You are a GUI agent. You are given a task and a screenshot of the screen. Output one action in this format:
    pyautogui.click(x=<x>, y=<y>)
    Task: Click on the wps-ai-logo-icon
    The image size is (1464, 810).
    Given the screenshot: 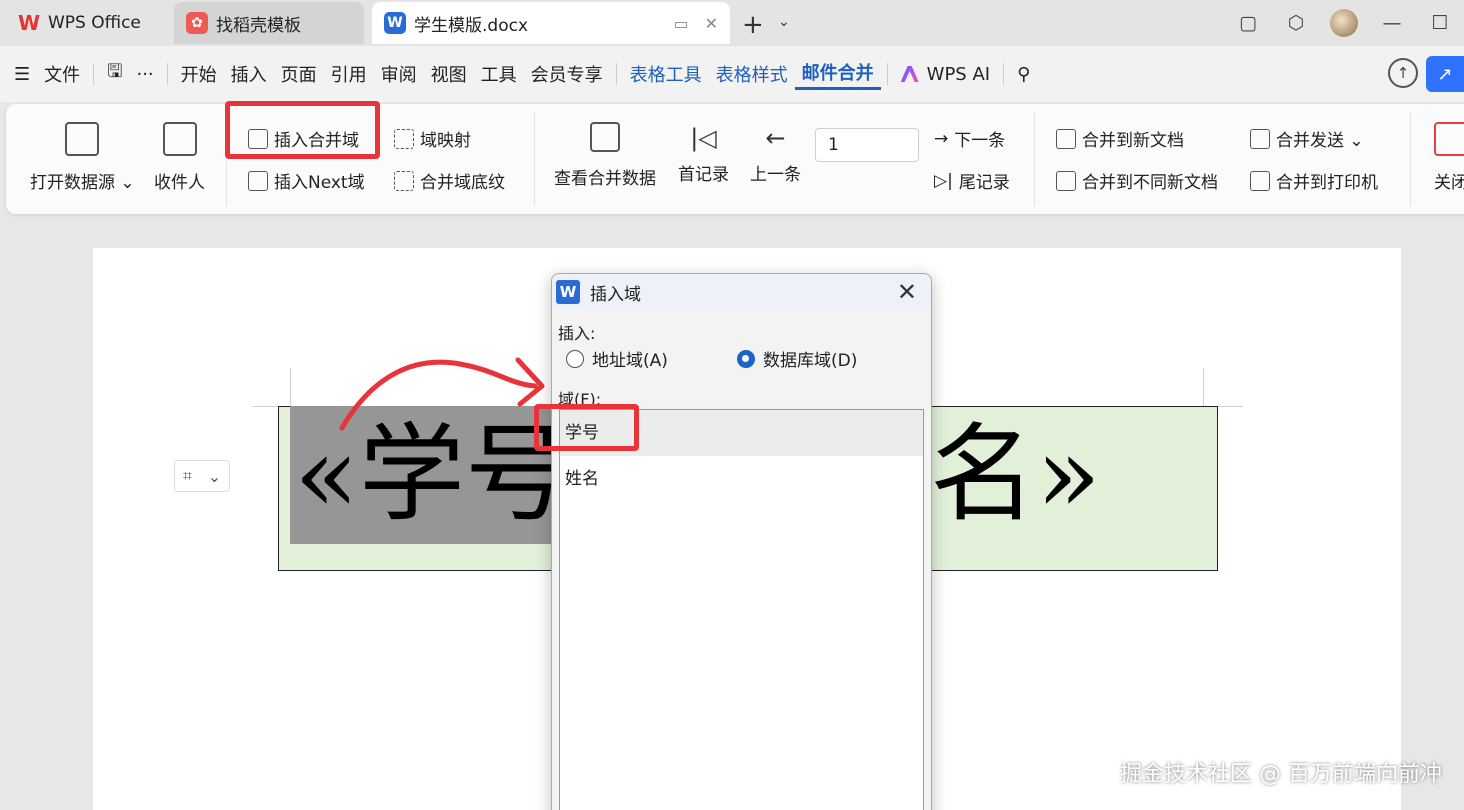 What is the action you would take?
    pyautogui.click(x=909, y=74)
    